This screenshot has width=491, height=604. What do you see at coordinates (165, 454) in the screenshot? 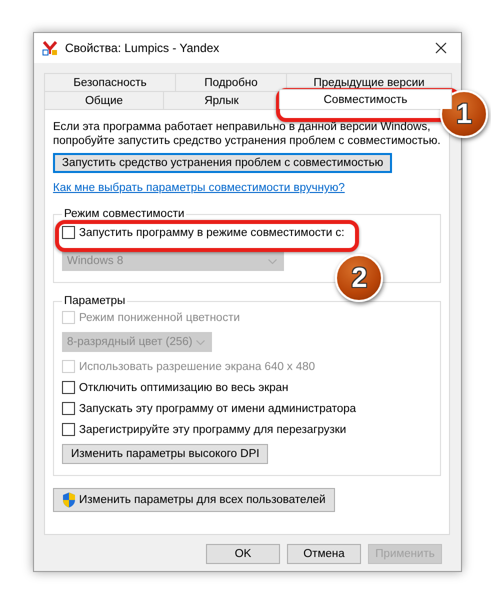
I see `dpi-button: Изменить параметры высокого DPI` at bounding box center [165, 454].